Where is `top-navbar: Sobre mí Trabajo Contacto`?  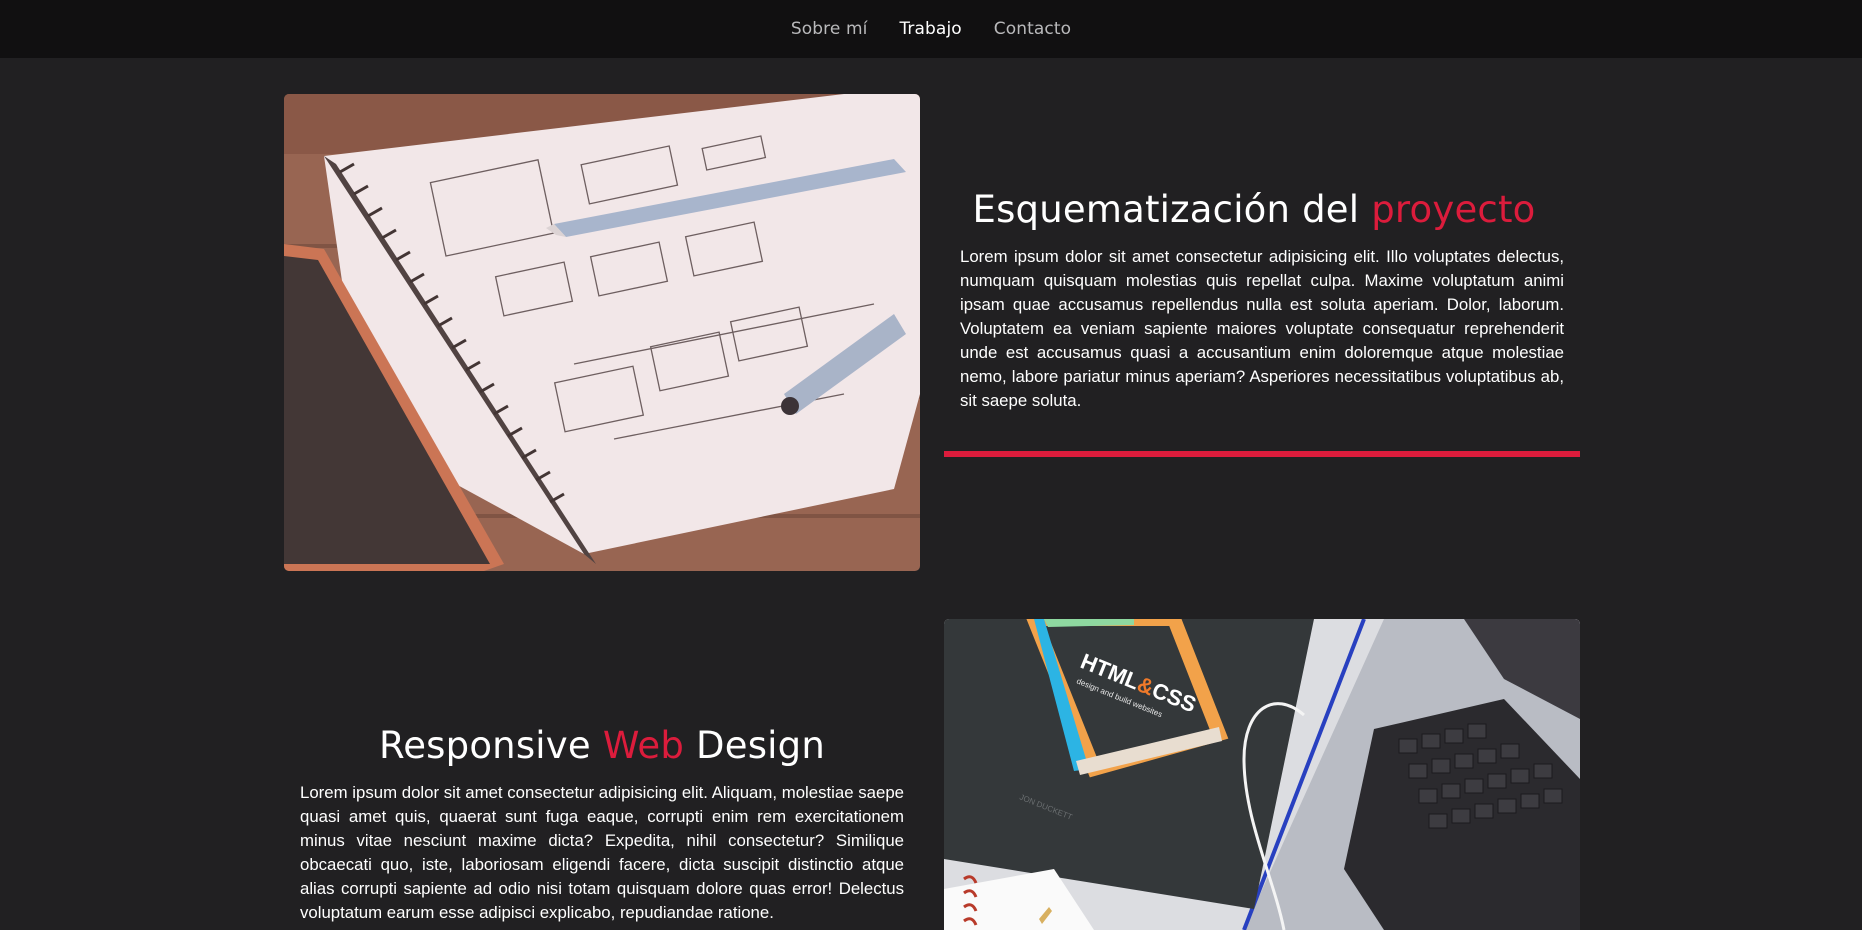
top-navbar: Sobre mí Trabajo Contacto is located at coordinates (931, 29).